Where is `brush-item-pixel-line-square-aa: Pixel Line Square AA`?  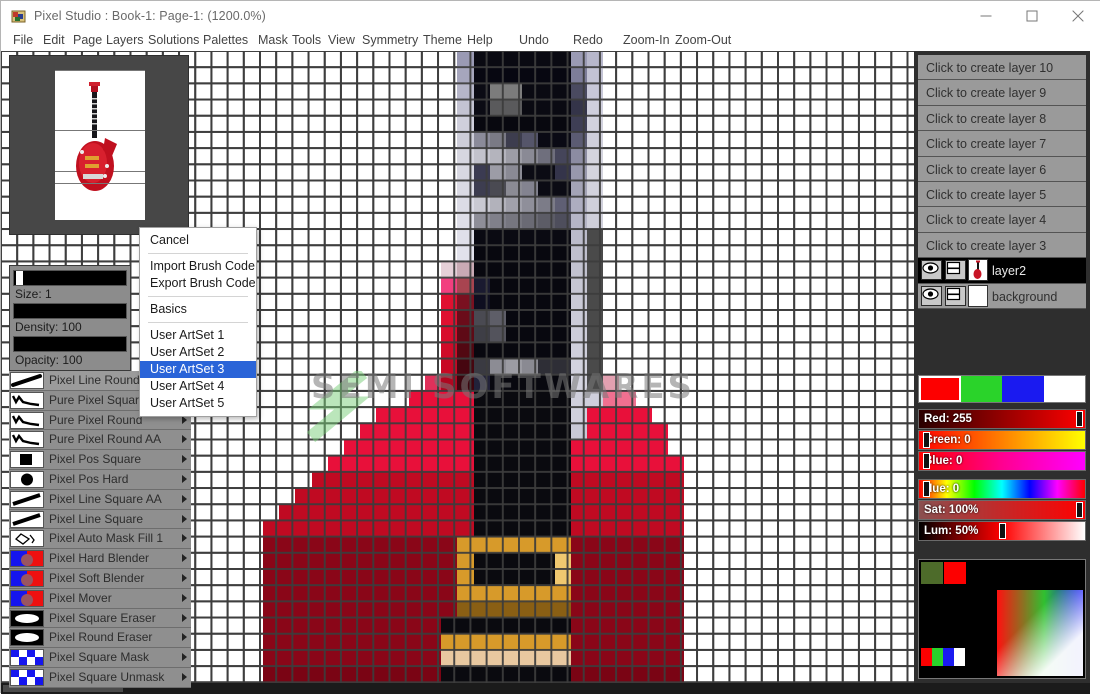 brush-item-pixel-line-square-aa: Pixel Line Square AA is located at coordinates (100, 499).